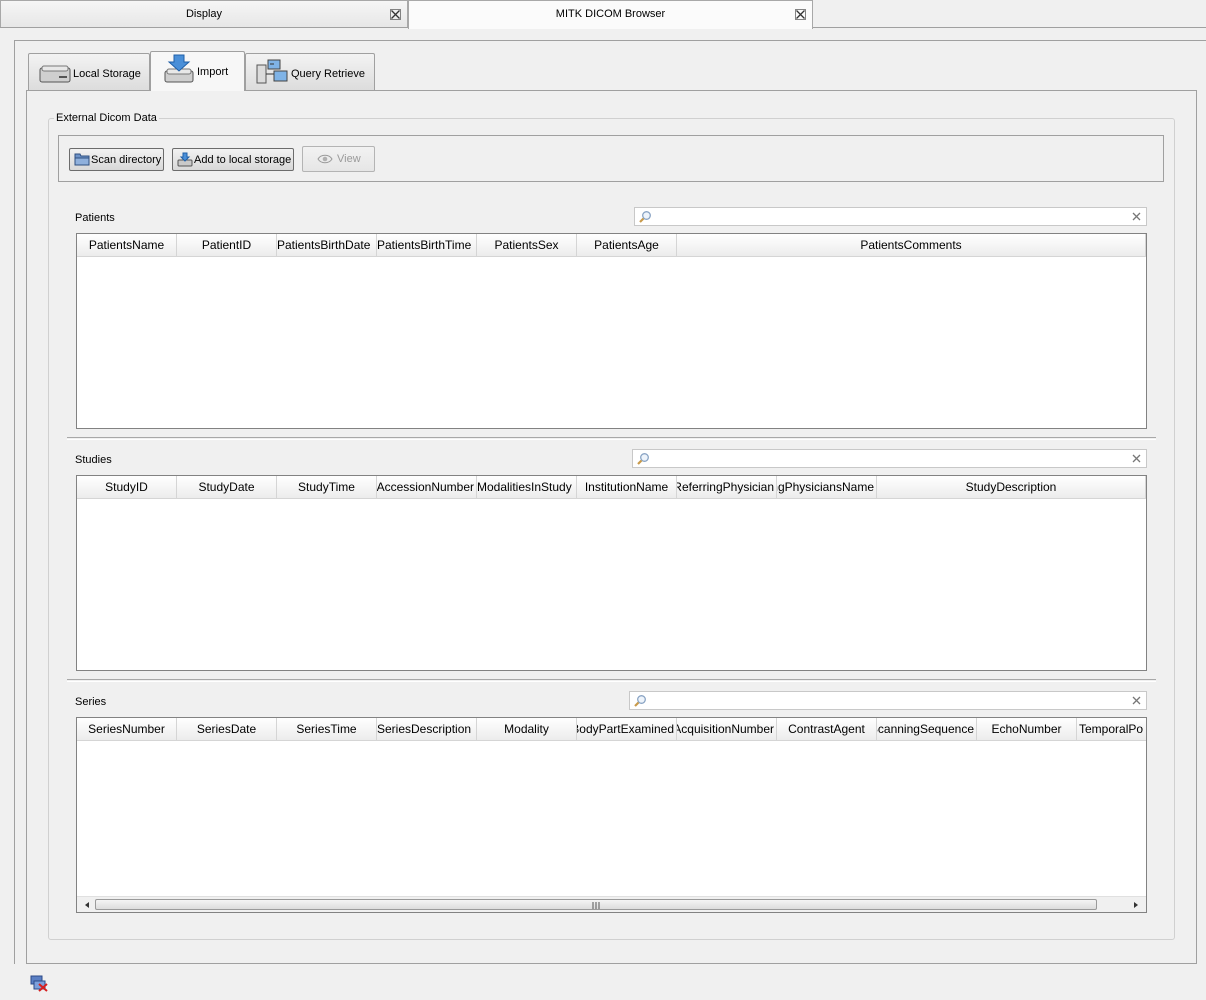 The width and height of the screenshot is (1206, 1000). I want to click on button-label: Scan directory, so click(126, 160).